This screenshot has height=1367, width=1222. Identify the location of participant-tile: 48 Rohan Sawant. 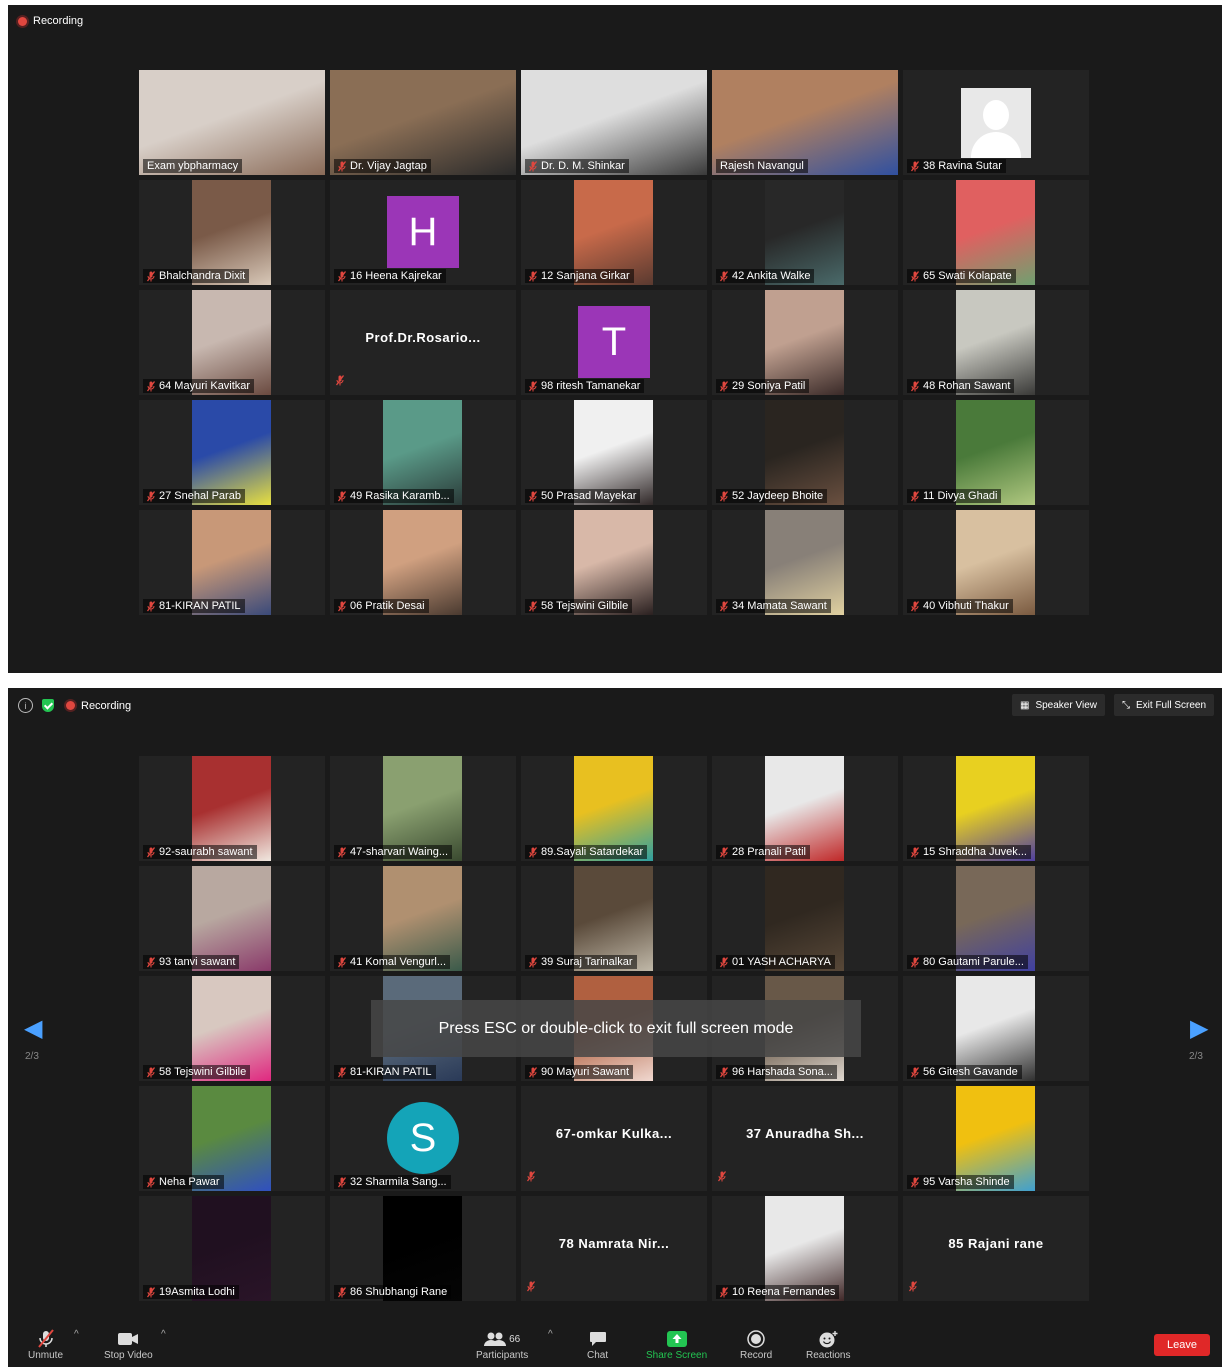
(996, 342).